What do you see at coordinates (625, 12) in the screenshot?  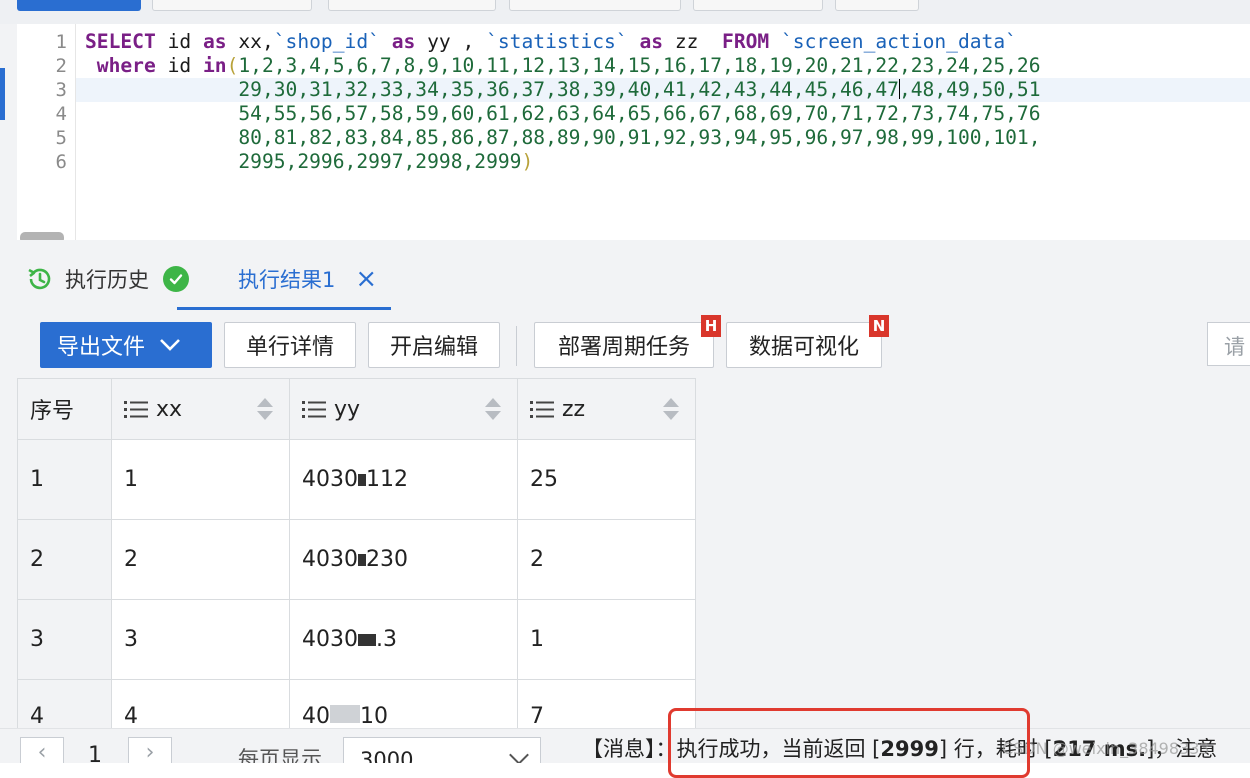 I see `top-toolbar-strip` at bounding box center [625, 12].